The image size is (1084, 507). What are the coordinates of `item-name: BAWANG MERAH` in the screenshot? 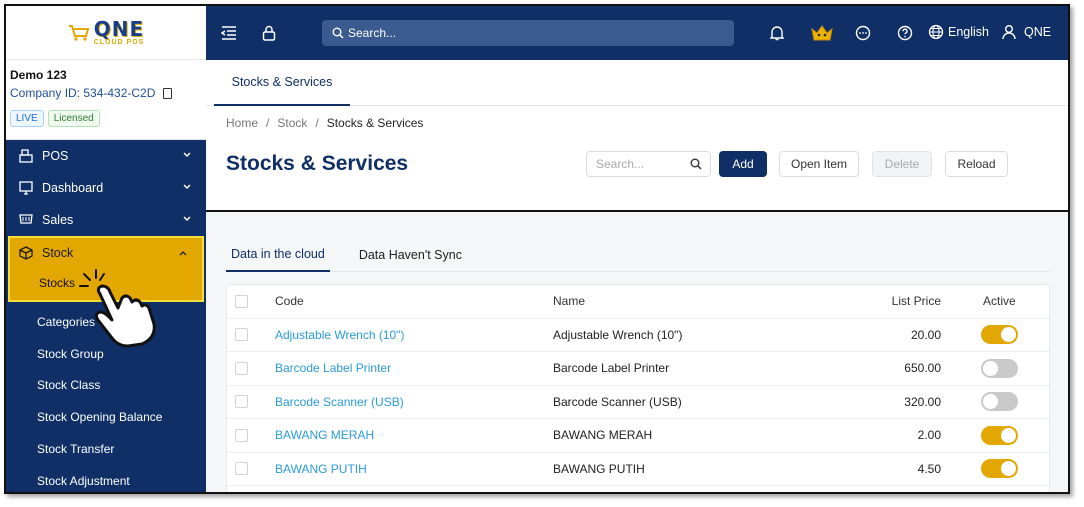 It's located at (603, 435).